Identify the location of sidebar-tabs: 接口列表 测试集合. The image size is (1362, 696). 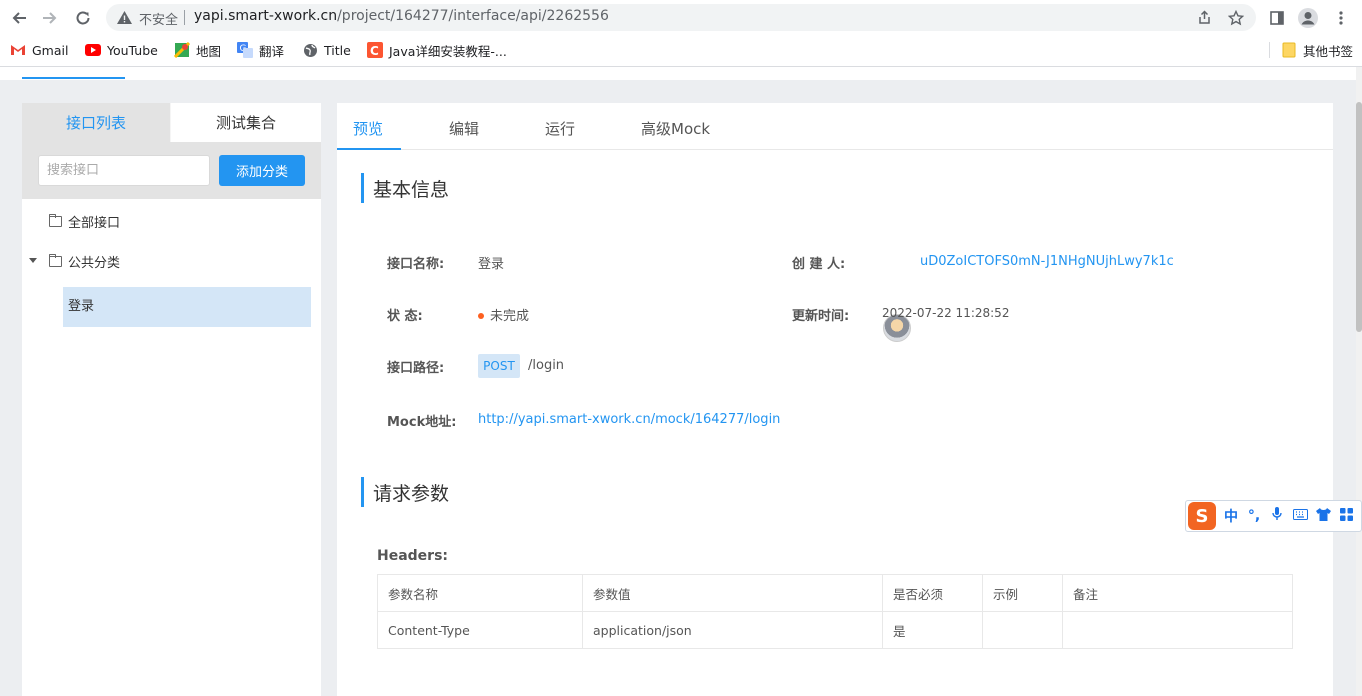
(171, 122).